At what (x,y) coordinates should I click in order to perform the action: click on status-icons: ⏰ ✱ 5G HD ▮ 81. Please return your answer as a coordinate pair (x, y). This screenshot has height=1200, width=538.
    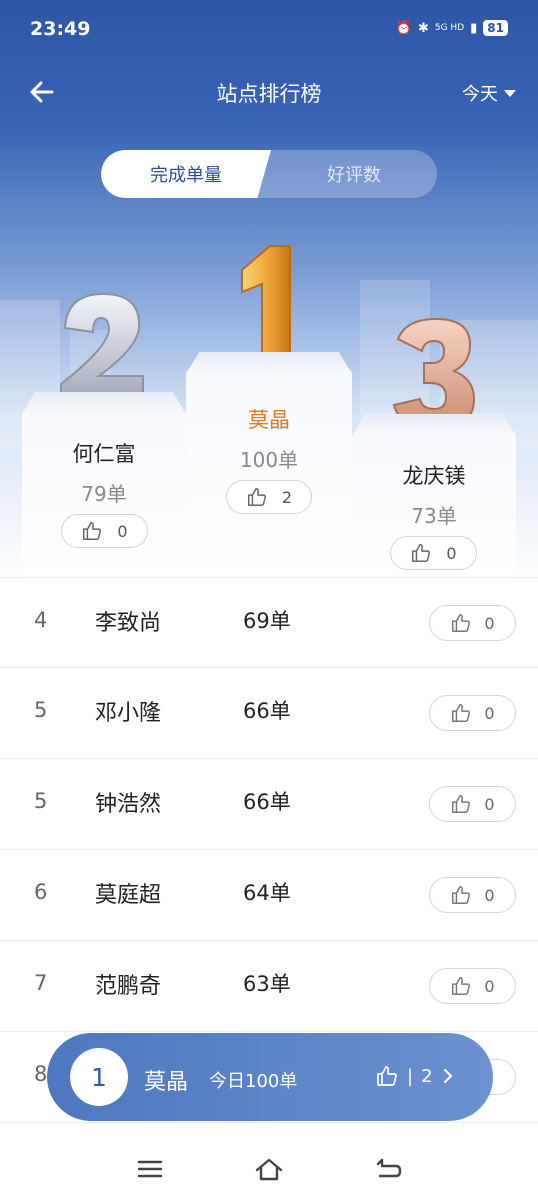
    Looking at the image, I should click on (452, 28).